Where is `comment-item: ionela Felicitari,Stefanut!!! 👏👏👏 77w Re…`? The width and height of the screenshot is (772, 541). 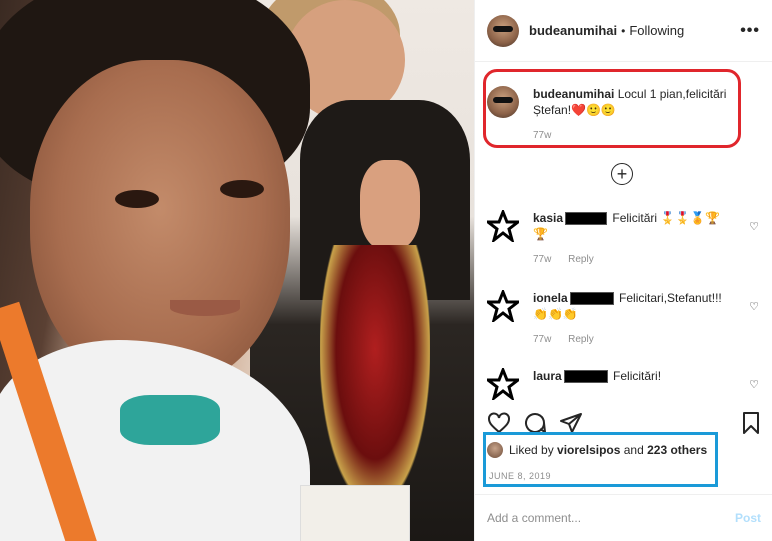
comment-item: ionela Felicitari,Stefanut!!! 👏👏👏 77w Re… is located at coordinates (623, 319).